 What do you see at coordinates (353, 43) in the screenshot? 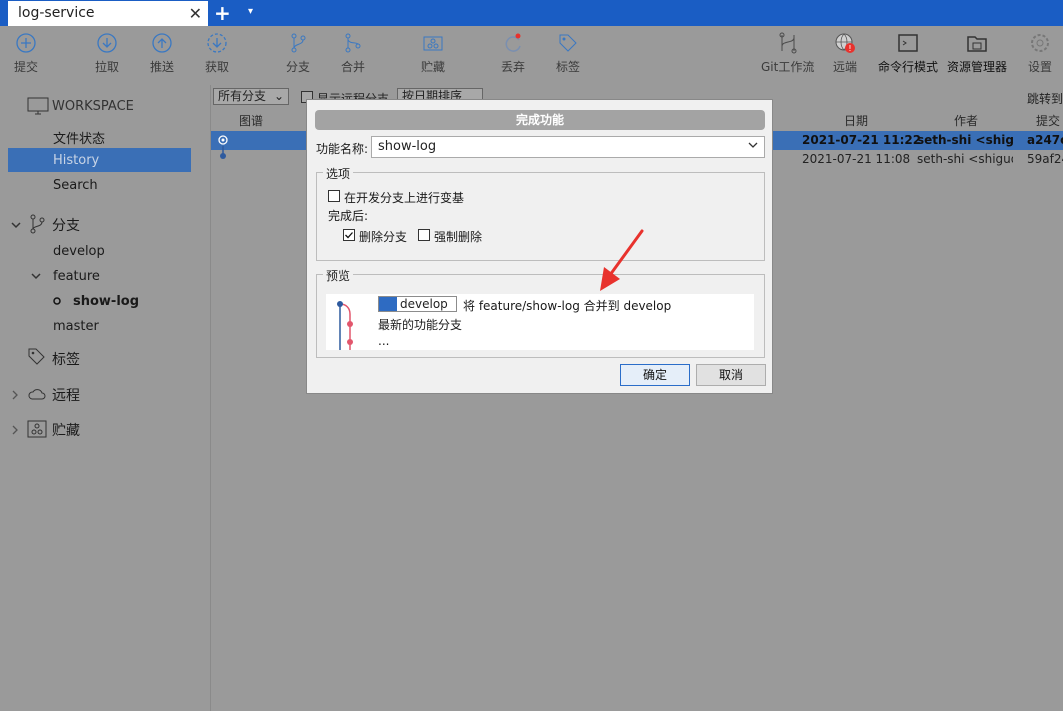
I see `merge-icon` at bounding box center [353, 43].